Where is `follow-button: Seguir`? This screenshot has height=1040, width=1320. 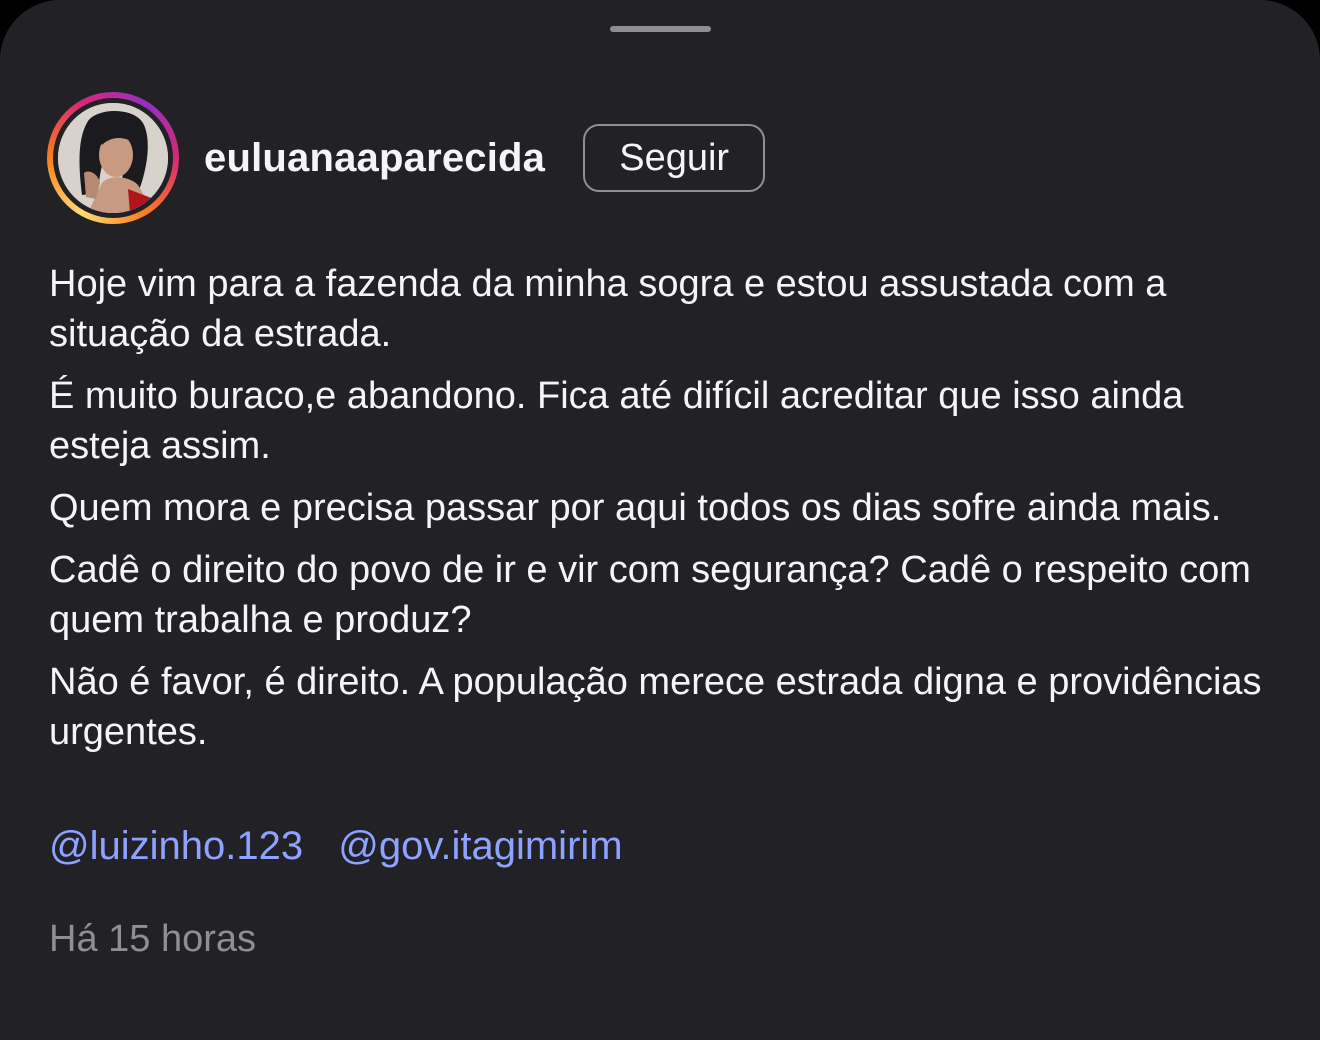
follow-button: Seguir is located at coordinates (674, 158).